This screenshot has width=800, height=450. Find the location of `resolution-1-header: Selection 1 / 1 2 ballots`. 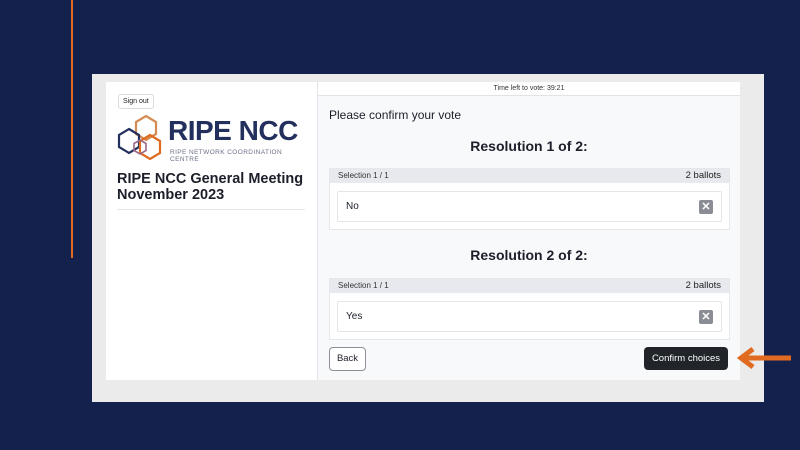

resolution-1-header: Selection 1 / 1 2 ballots is located at coordinates (529, 176).